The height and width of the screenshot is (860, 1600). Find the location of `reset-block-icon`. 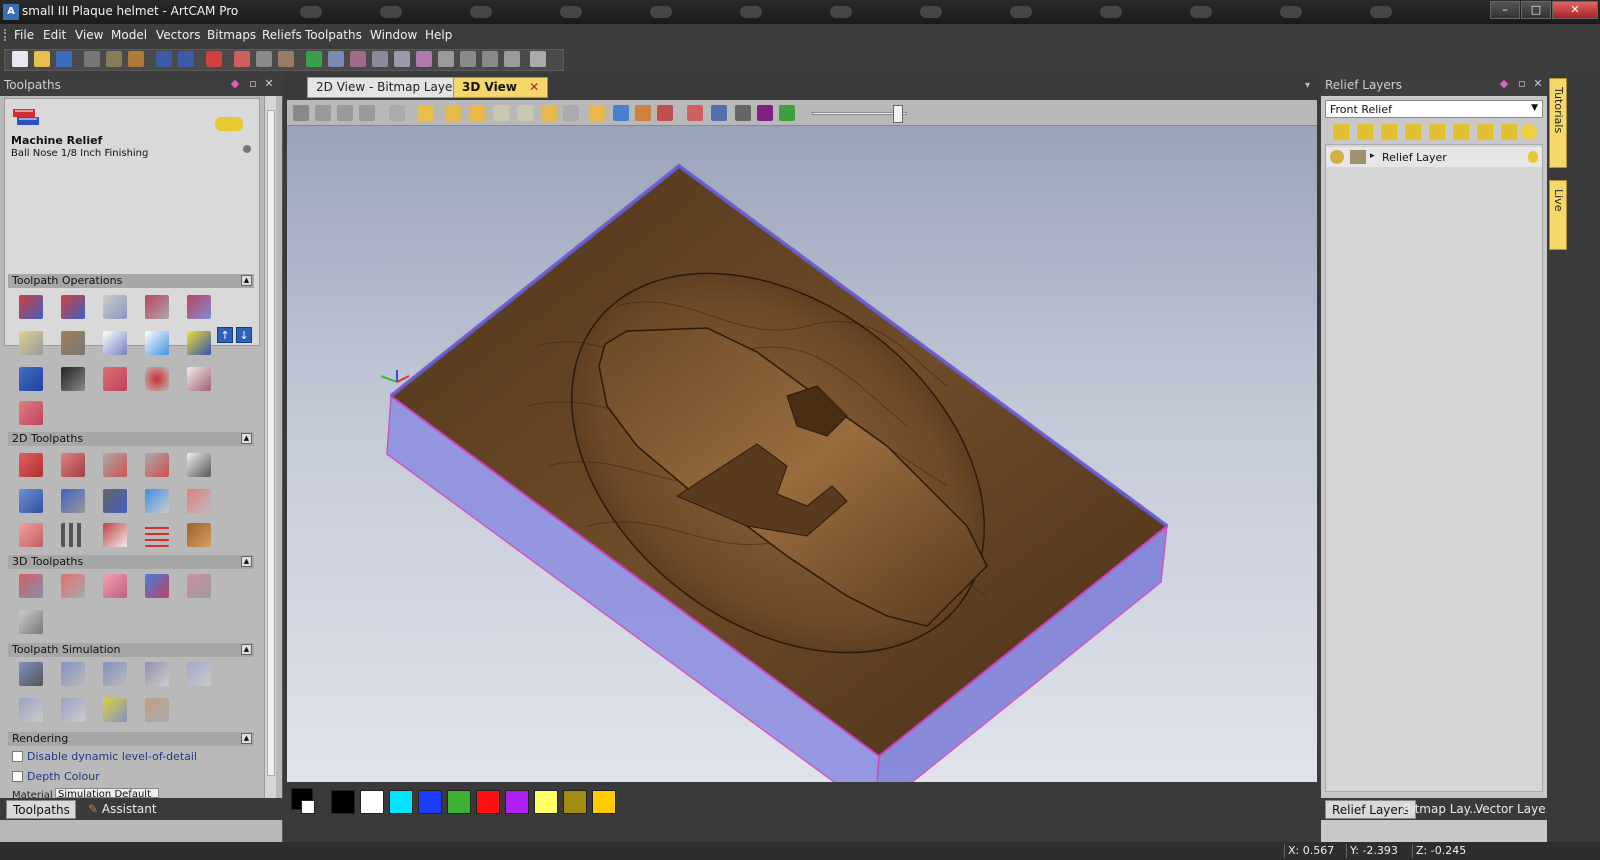

reset-block-icon is located at coordinates (157, 674).